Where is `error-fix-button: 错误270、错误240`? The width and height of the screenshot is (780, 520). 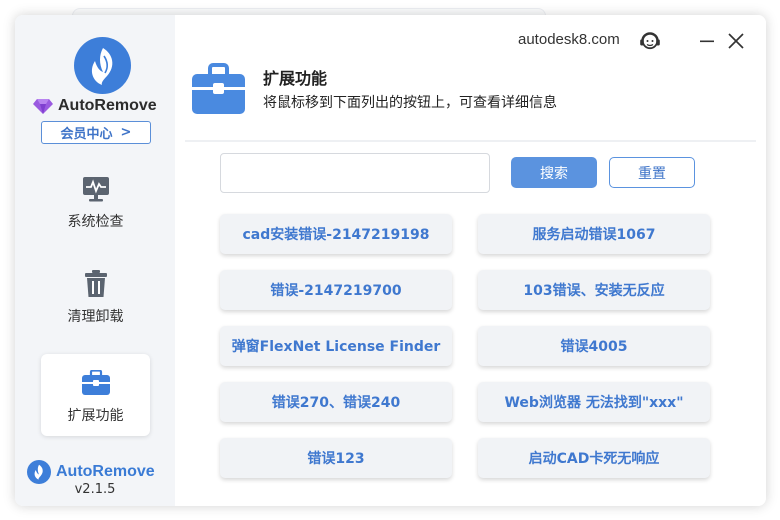
error-fix-button: 错误270、错误240 is located at coordinates (336, 402).